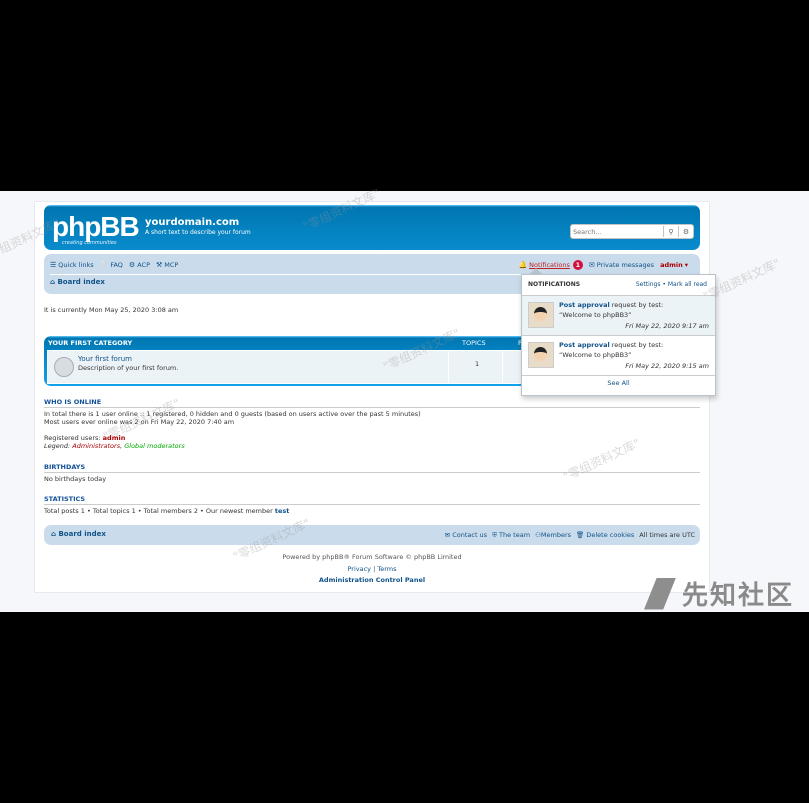 This screenshot has width=809, height=803. What do you see at coordinates (96, 226) in the screenshot?
I see `logo-text: phpBB` at bounding box center [96, 226].